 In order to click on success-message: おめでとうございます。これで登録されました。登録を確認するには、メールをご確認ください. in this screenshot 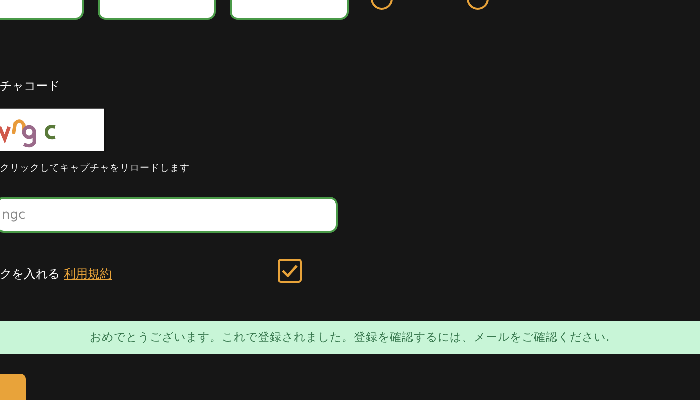, I will do `click(350, 337)`.